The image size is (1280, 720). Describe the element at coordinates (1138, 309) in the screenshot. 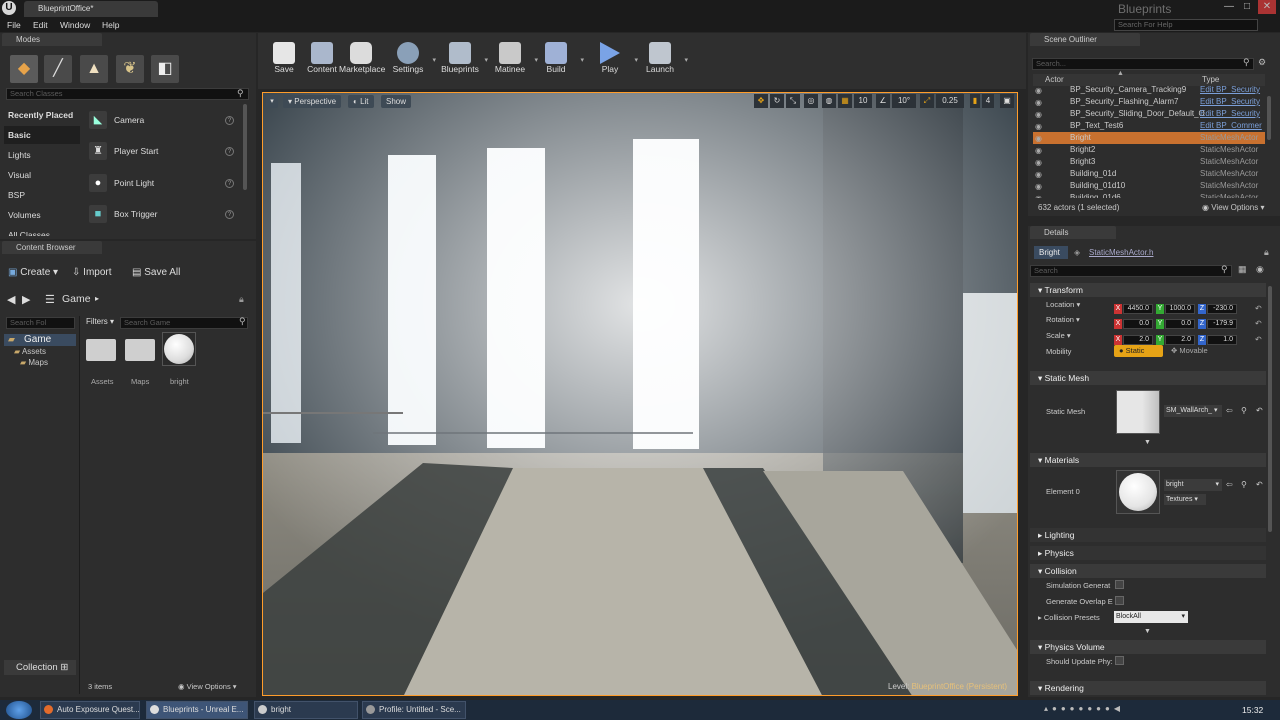

I see `location-x-field: 4450.0` at that location.